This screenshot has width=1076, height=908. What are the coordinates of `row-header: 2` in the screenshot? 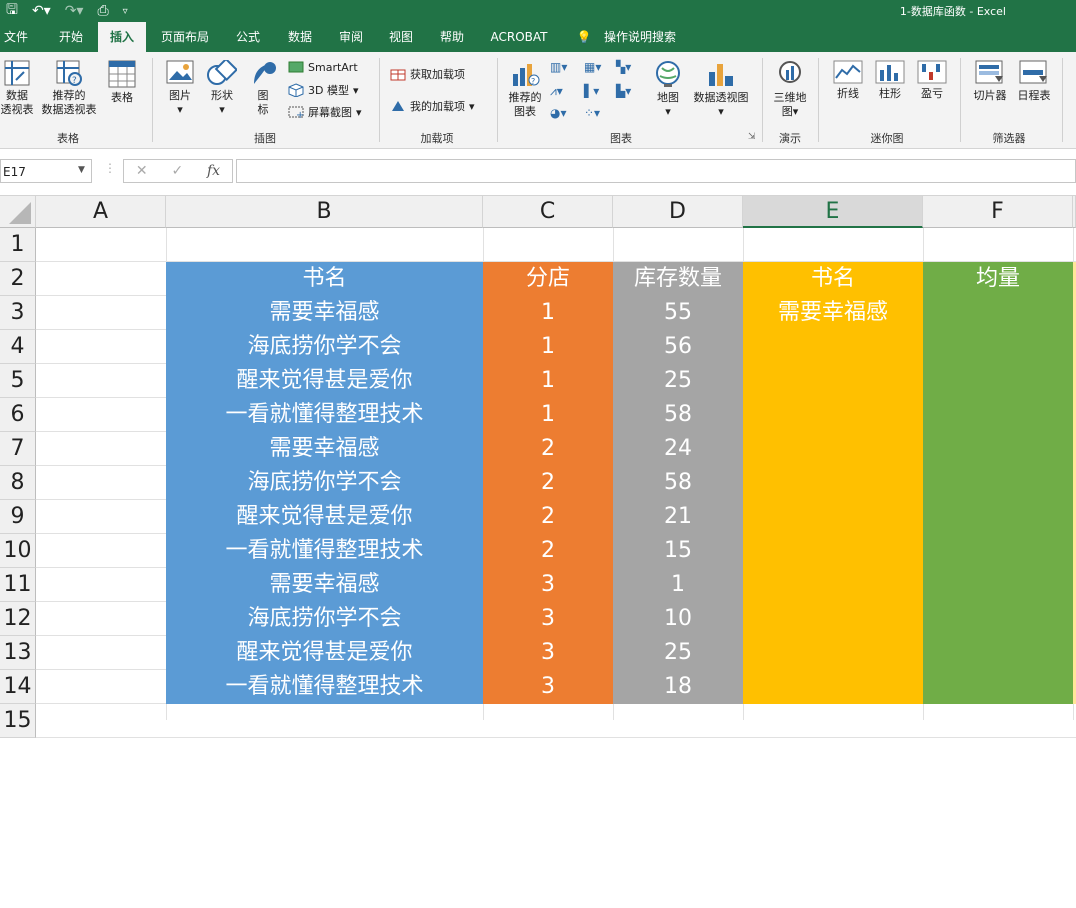 It's located at (18, 279).